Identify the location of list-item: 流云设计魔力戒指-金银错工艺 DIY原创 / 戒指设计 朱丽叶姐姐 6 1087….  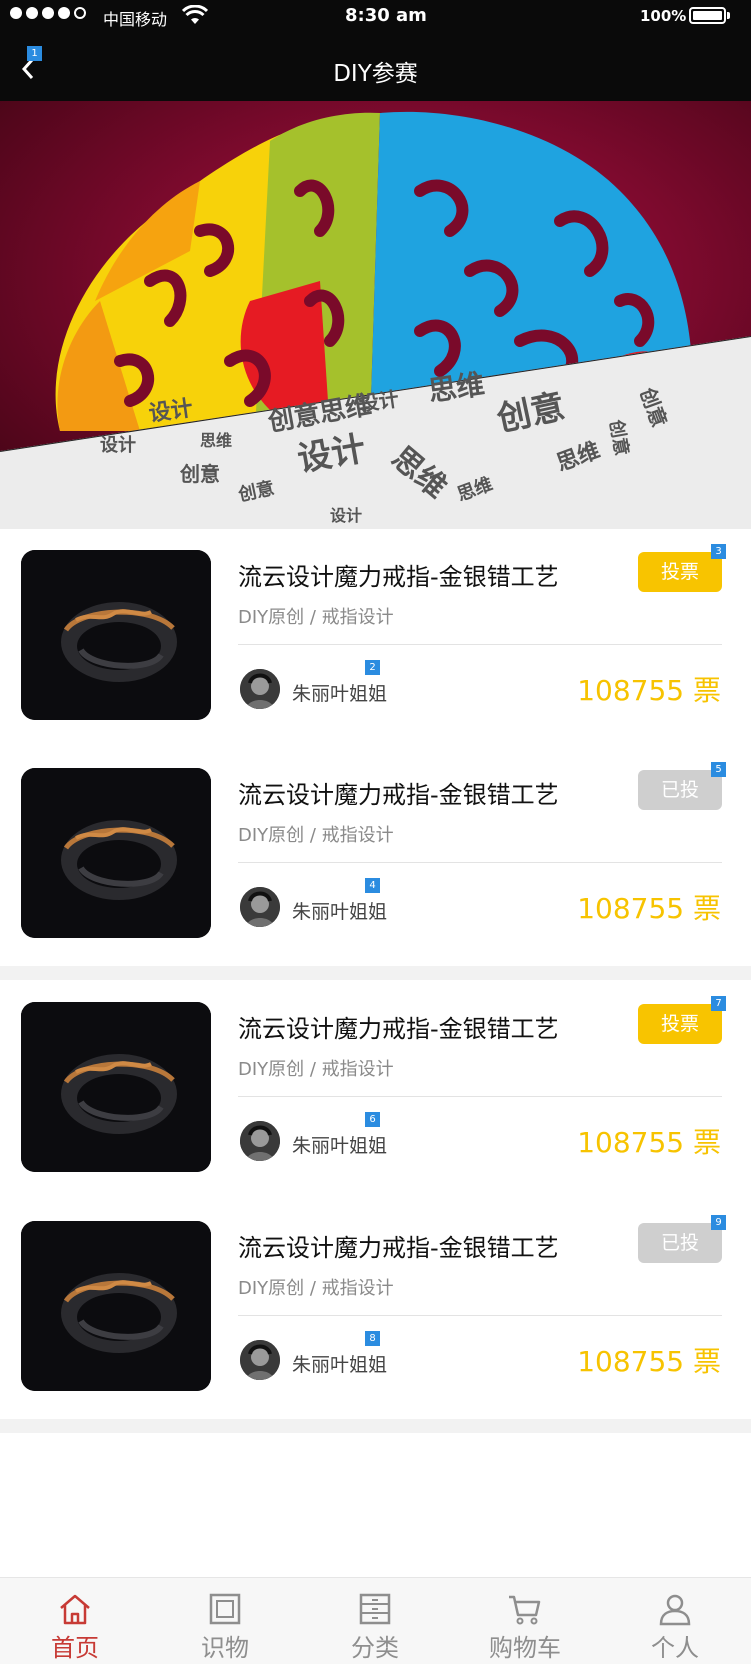
(375, 1090).